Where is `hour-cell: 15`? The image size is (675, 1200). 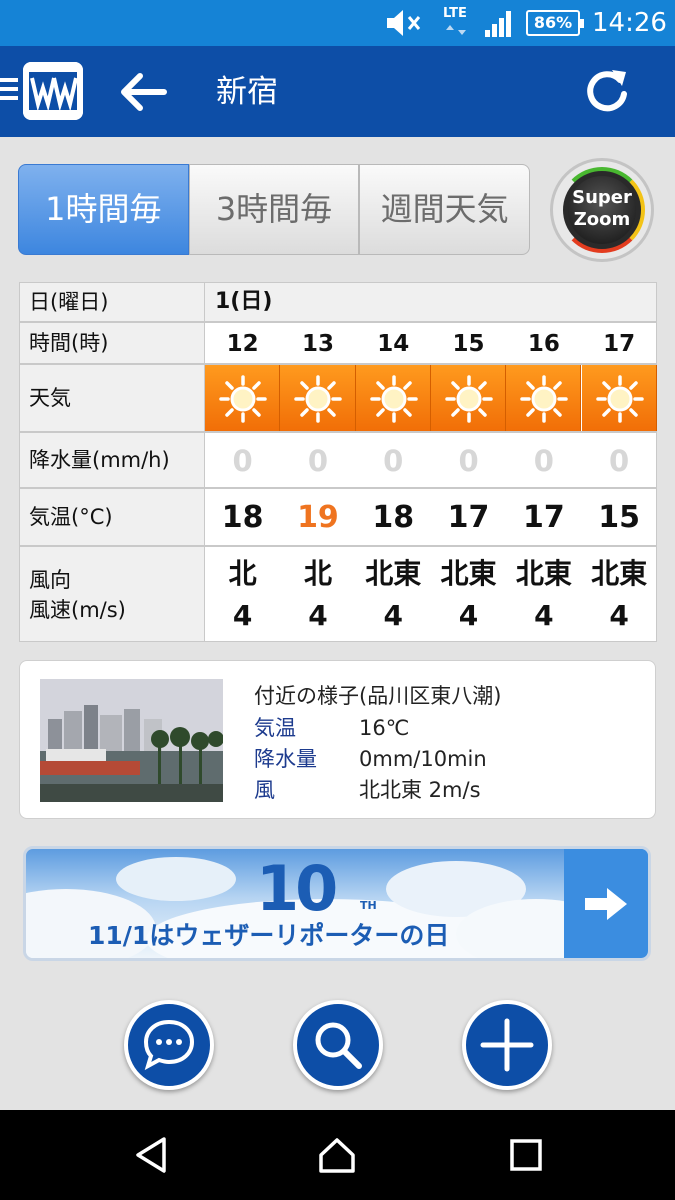
hour-cell: 15 is located at coordinates (468, 344).